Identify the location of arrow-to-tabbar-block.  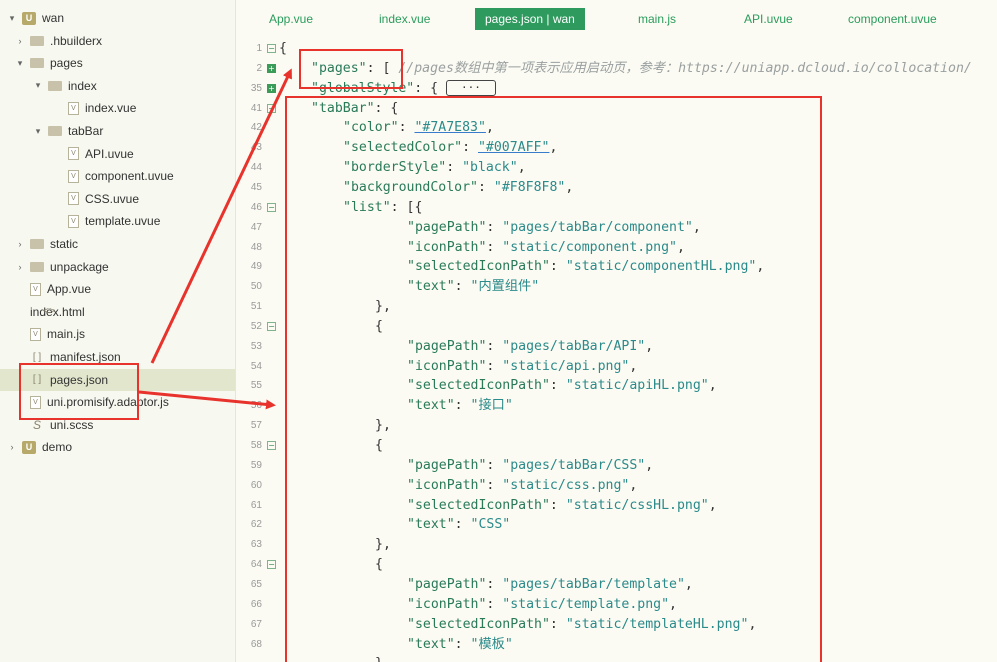
(205, 398).